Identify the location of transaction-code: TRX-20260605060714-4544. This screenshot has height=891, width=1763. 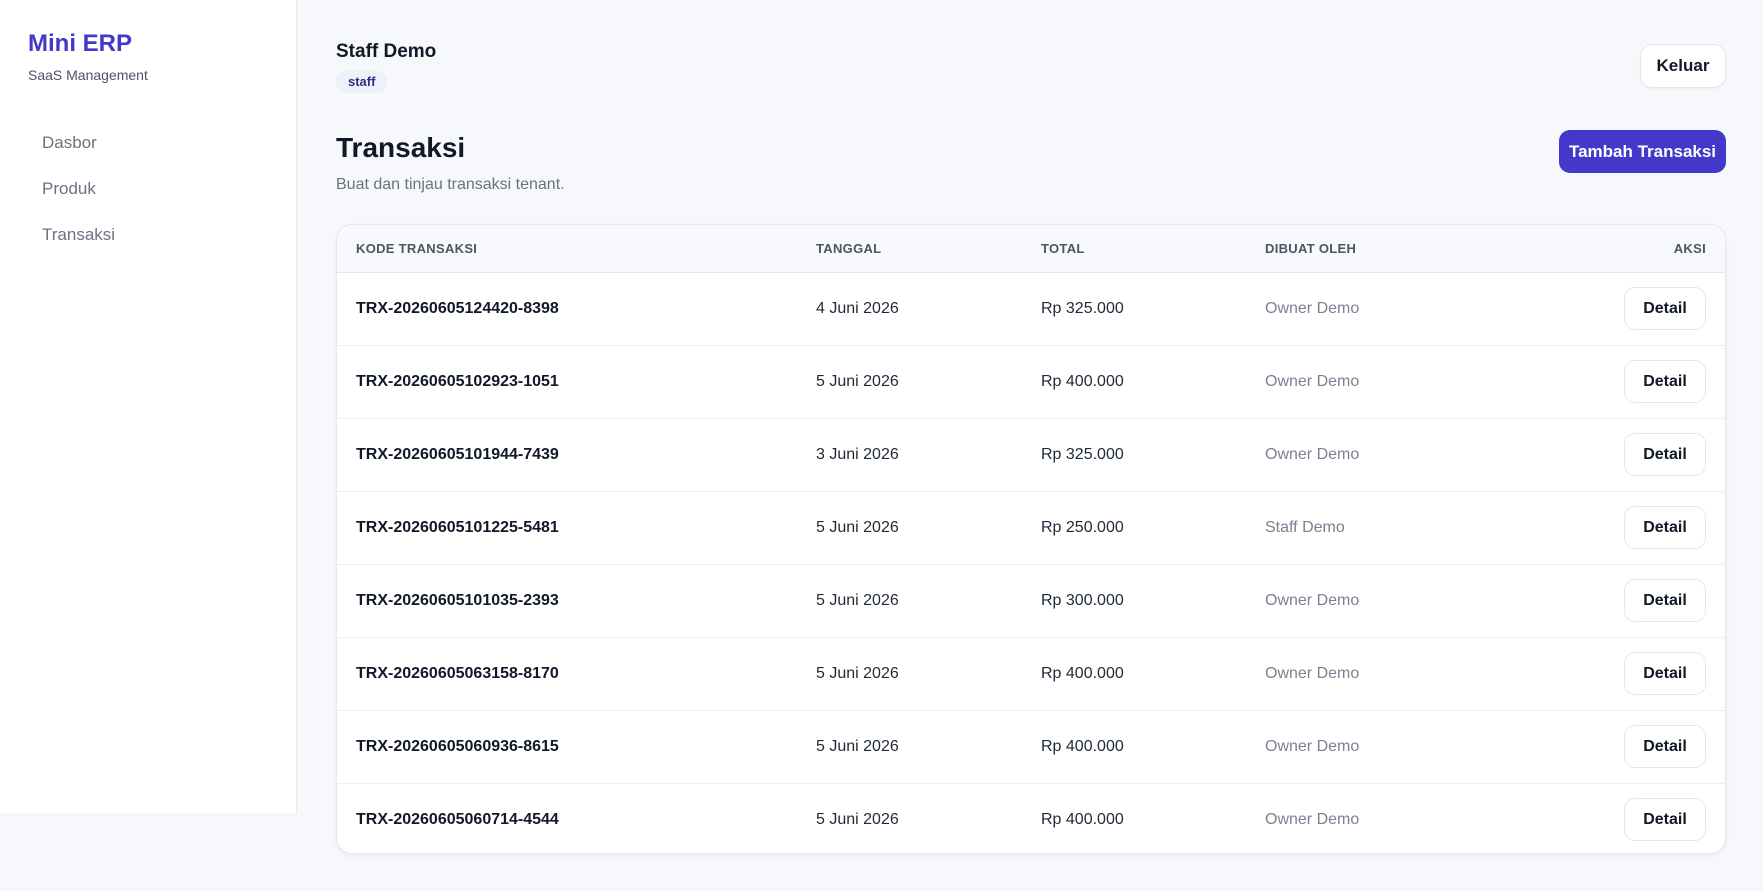
(457, 819).